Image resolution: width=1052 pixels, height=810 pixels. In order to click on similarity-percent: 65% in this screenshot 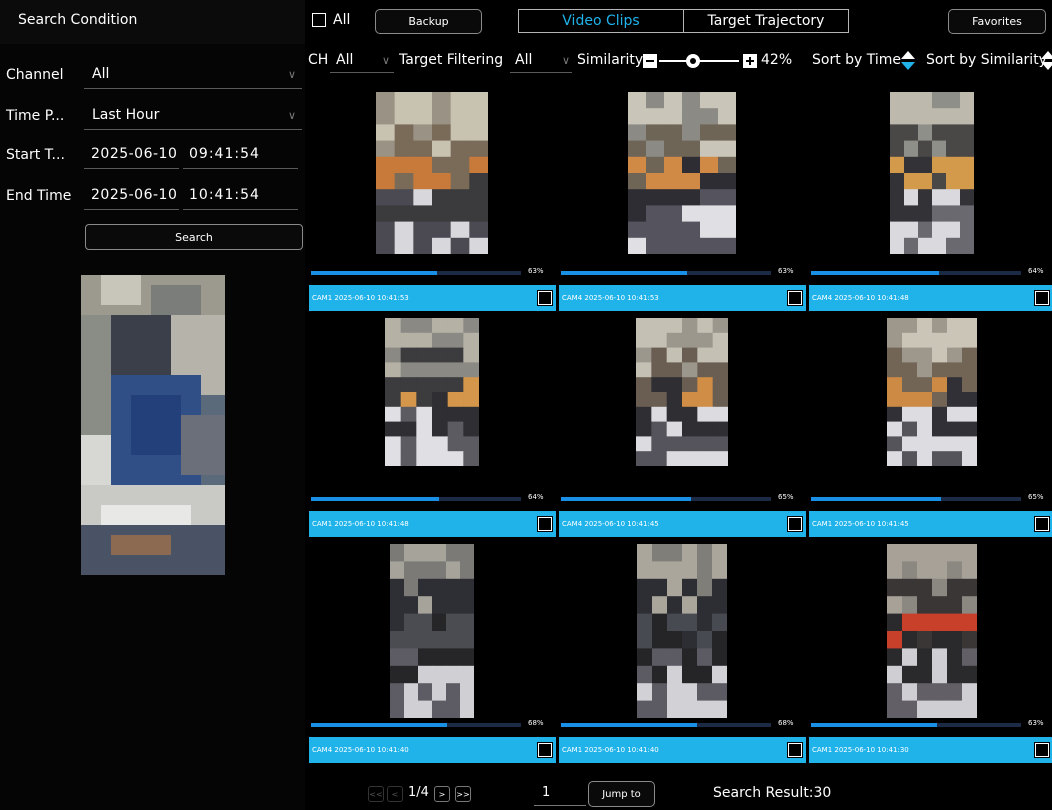, I will do `click(786, 497)`.